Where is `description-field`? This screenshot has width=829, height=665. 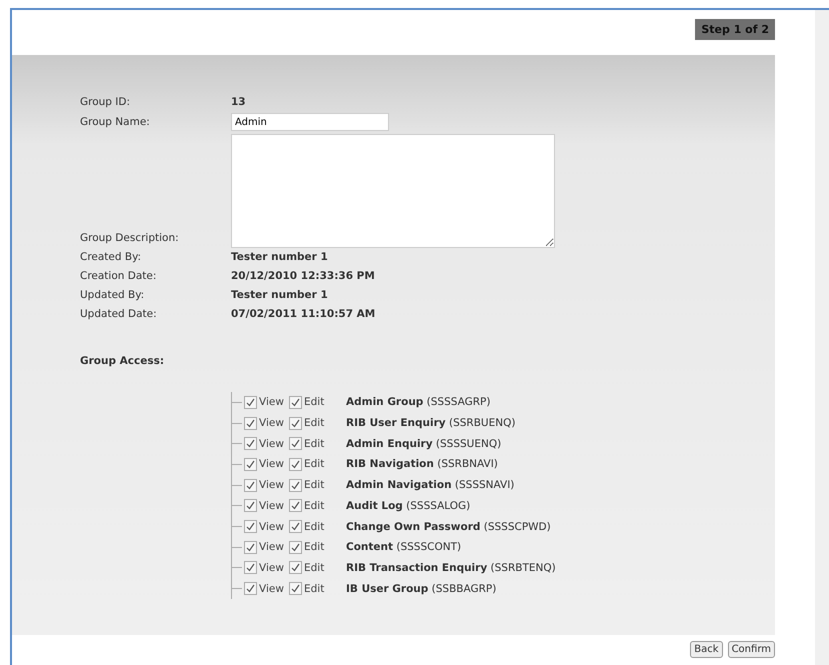
description-field is located at coordinates (393, 191).